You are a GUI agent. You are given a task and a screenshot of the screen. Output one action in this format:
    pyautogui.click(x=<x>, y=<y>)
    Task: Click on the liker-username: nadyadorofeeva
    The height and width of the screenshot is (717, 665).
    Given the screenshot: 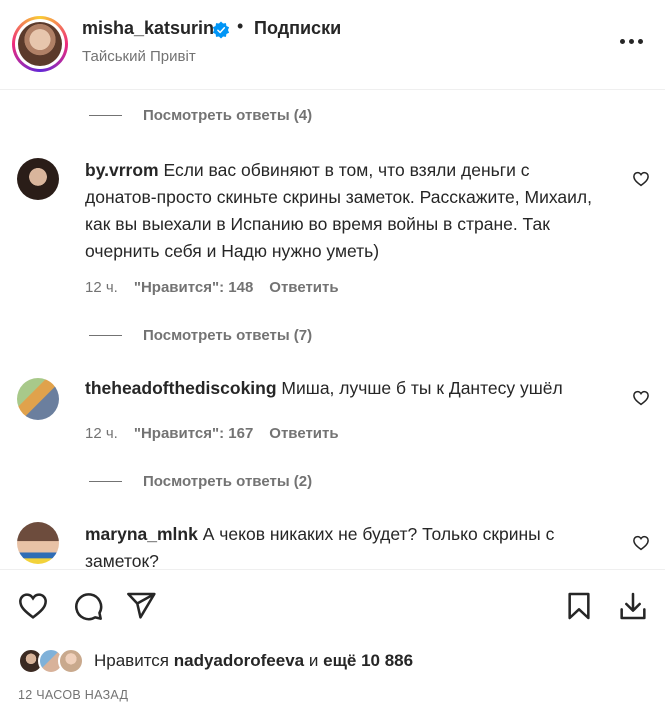 What is the action you would take?
    pyautogui.click(x=239, y=660)
    